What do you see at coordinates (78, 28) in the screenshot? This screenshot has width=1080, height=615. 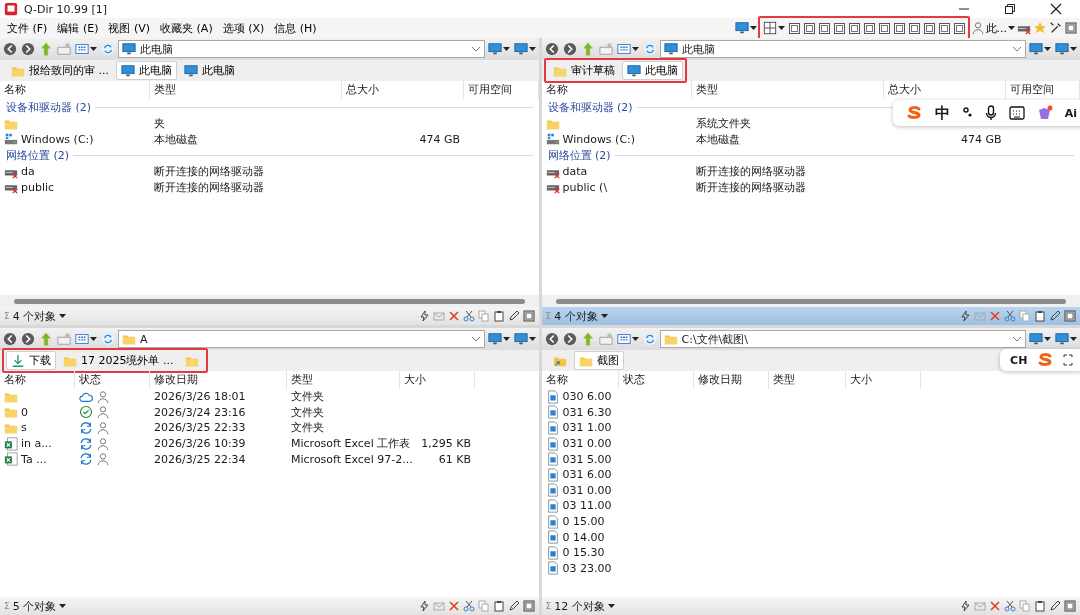 I see `menu-item: 编辑 (E)` at bounding box center [78, 28].